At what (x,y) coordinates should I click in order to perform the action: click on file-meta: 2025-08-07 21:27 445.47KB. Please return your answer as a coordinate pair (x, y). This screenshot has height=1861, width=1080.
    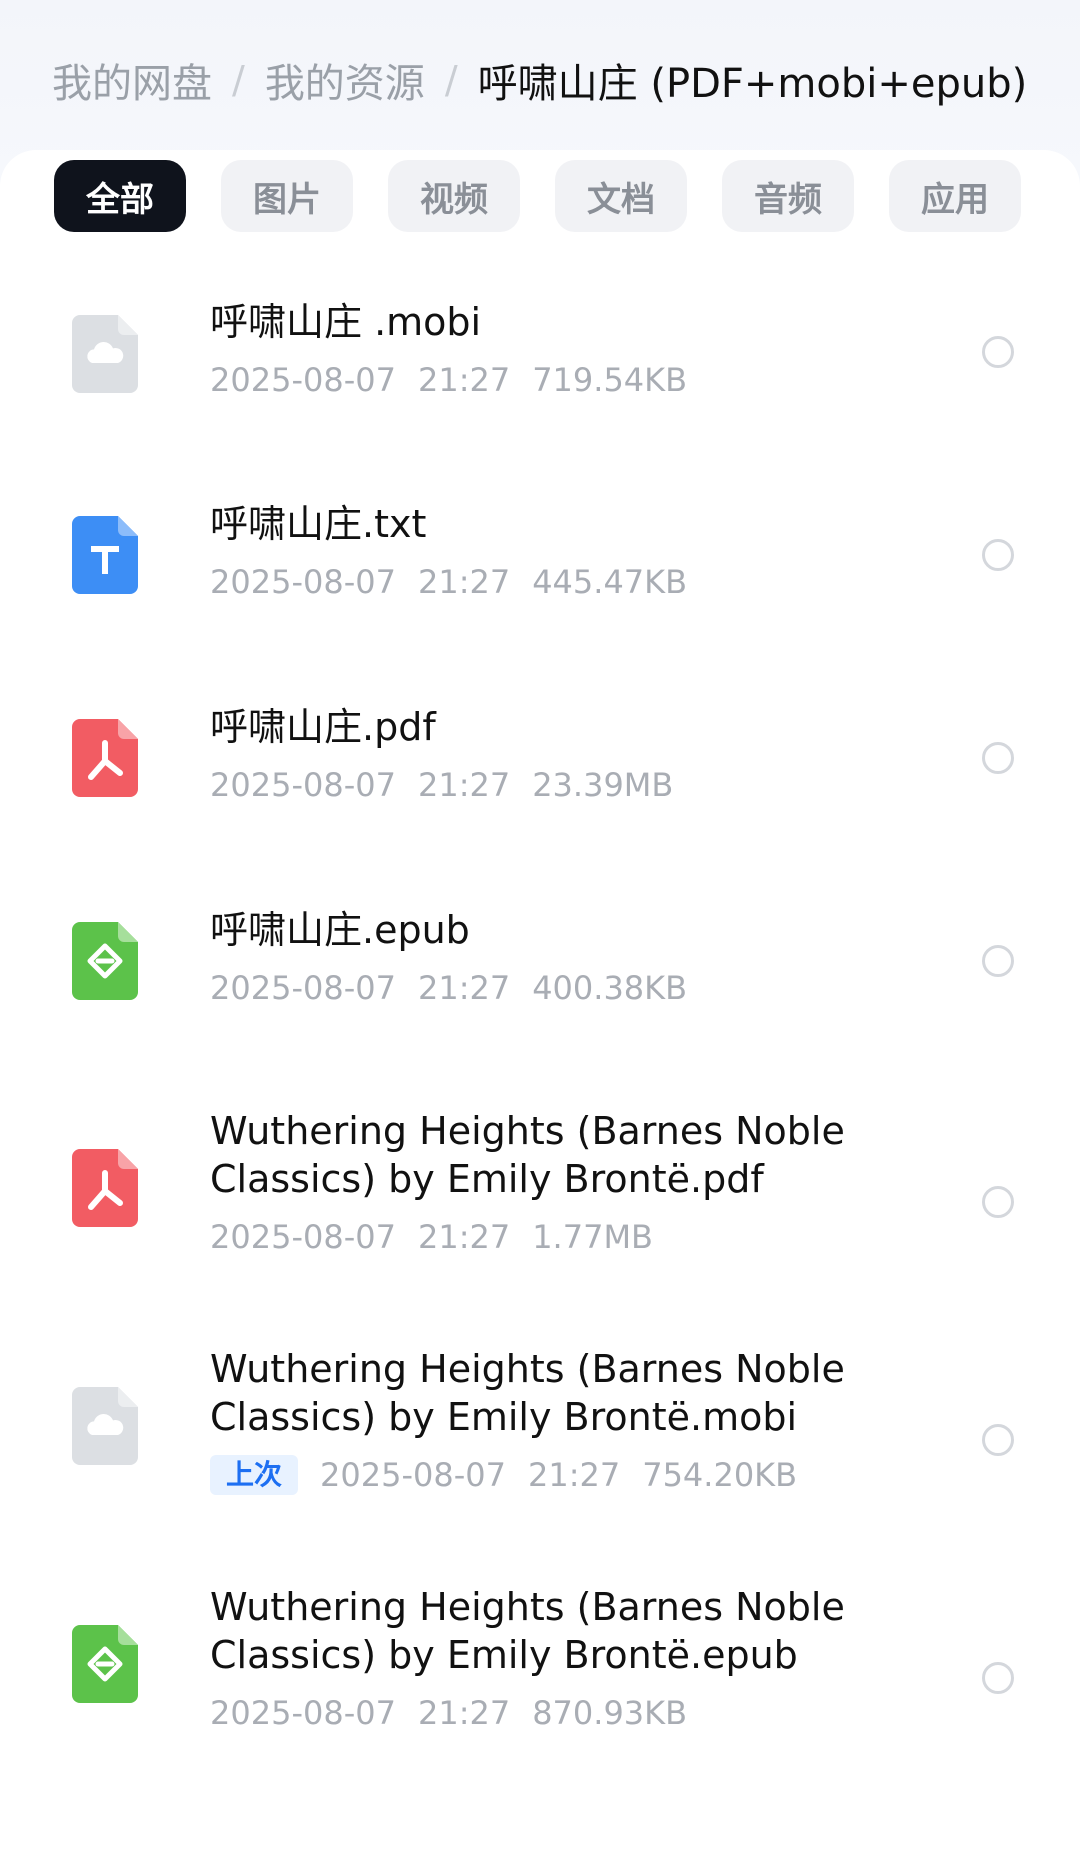
    Looking at the image, I should click on (570, 582).